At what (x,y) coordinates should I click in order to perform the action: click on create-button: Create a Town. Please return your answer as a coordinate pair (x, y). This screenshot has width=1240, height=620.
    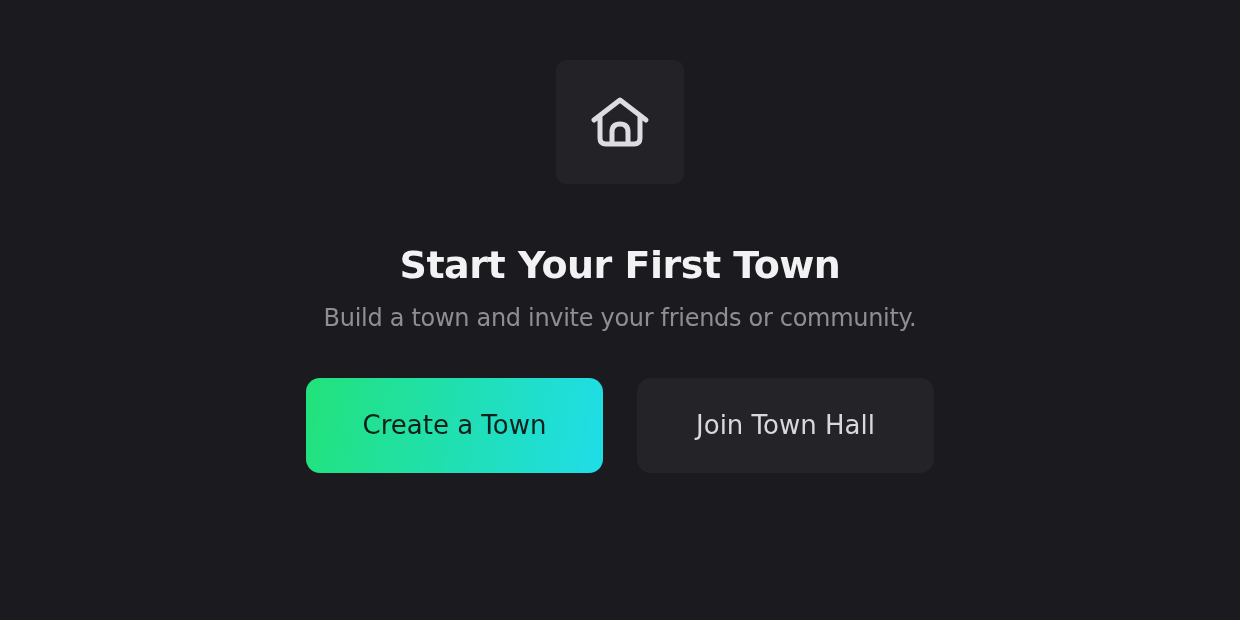
    Looking at the image, I should click on (454, 425).